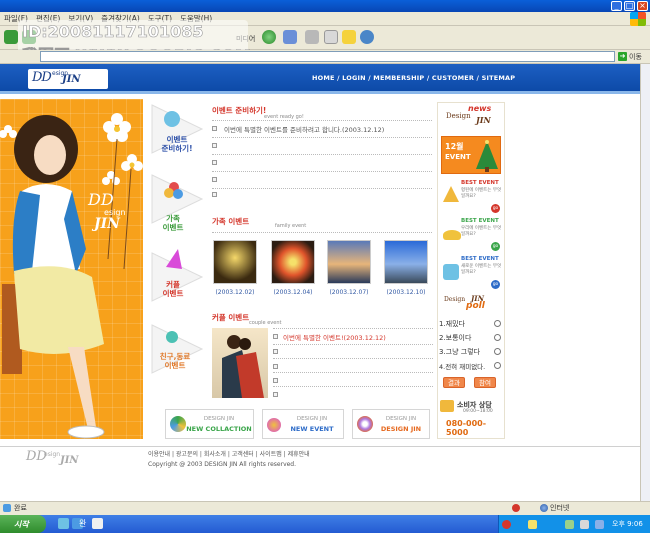 This screenshot has width=650, height=533. Describe the element at coordinates (599, 524) in the screenshot. I see `network-icon` at that location.